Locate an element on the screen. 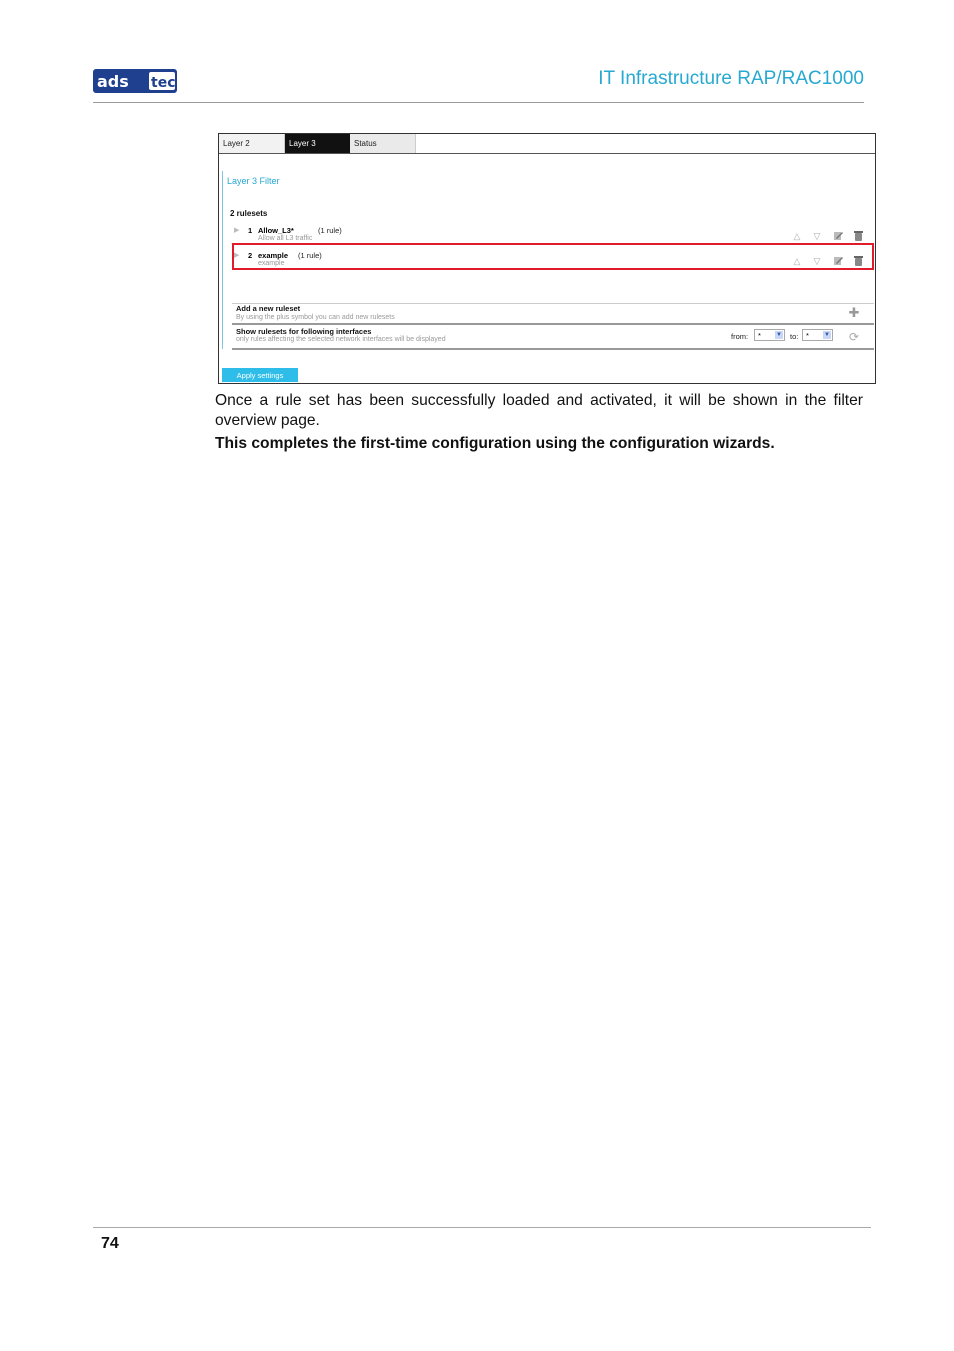  tab-bar: Layer 2 Layer 3 Status is located at coordinates (547, 144).